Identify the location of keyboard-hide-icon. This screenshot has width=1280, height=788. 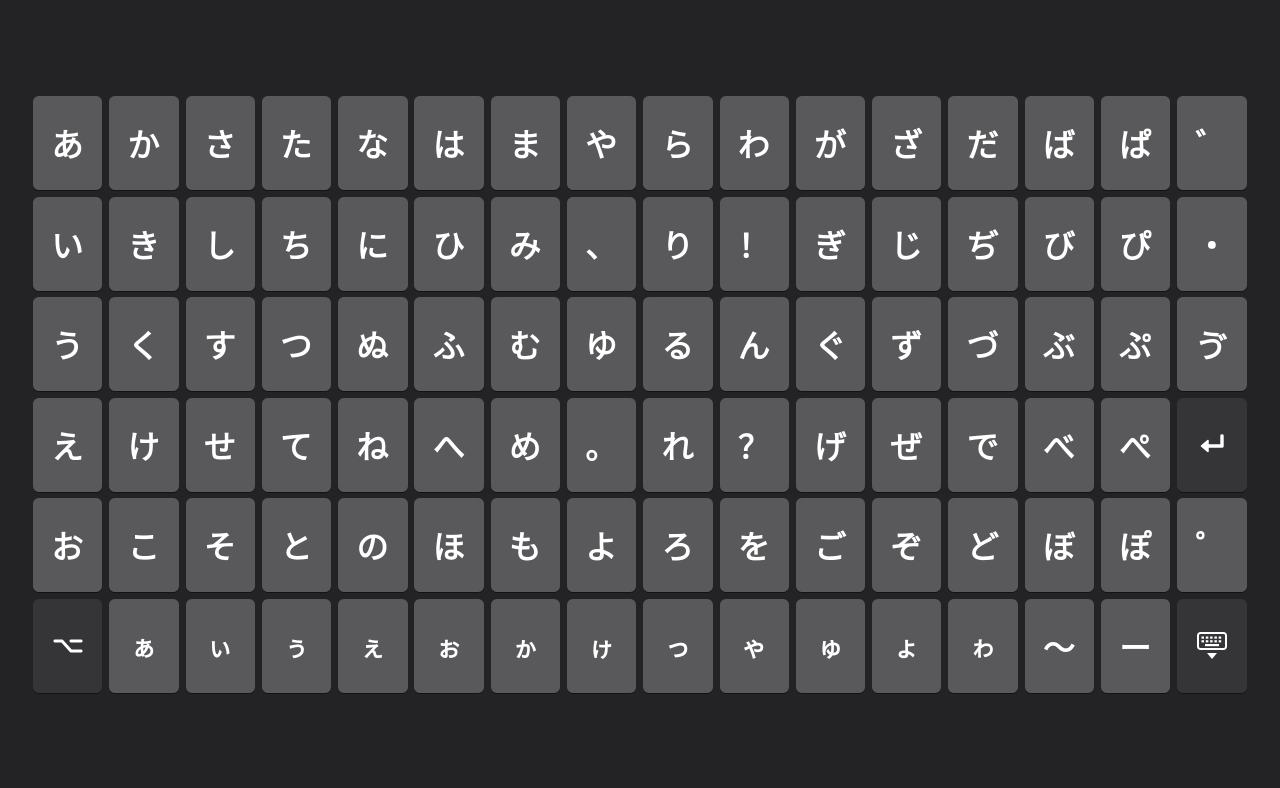
(1211, 645).